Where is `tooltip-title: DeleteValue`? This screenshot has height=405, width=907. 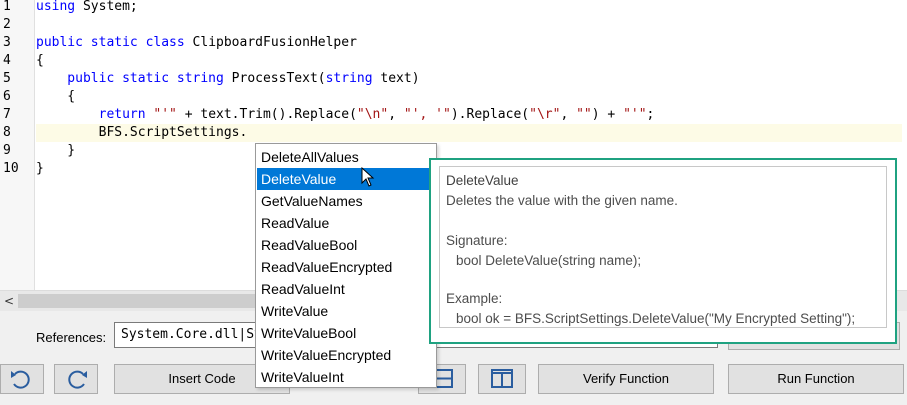
tooltip-title: DeleteValue is located at coordinates (482, 180).